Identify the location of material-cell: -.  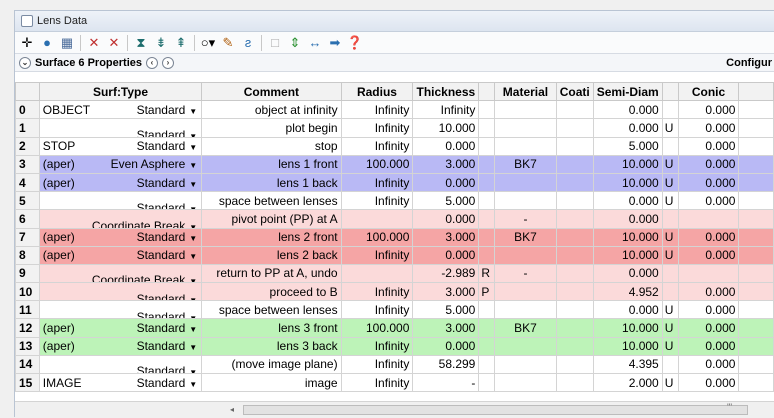
(525, 219).